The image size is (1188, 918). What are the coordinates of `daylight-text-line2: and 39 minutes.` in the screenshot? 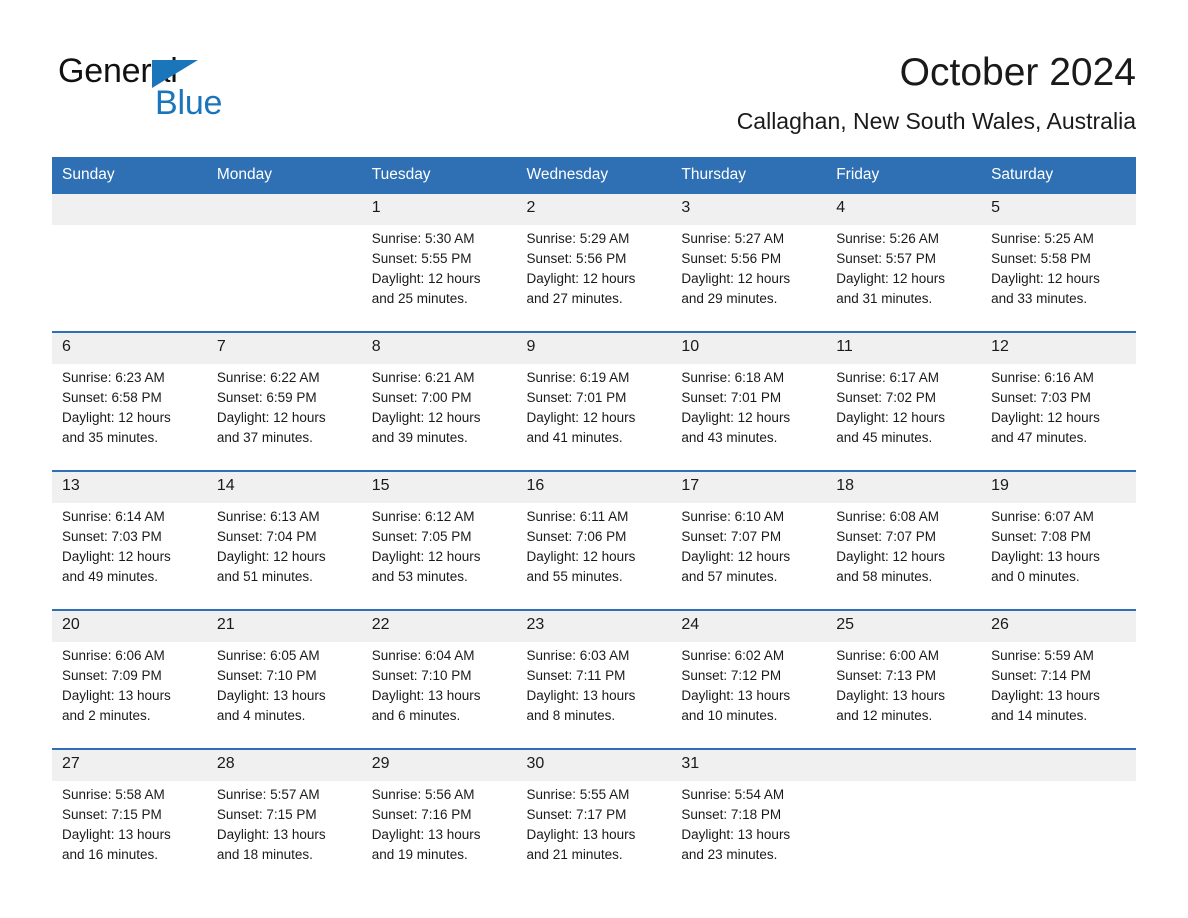 It's located at (419, 437).